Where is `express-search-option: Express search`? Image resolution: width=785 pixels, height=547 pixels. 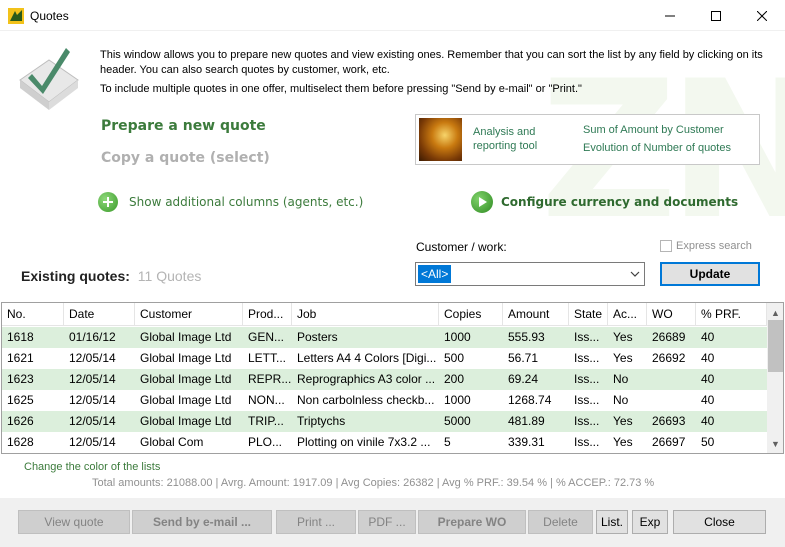
express-search-option: Express search is located at coordinates (706, 246).